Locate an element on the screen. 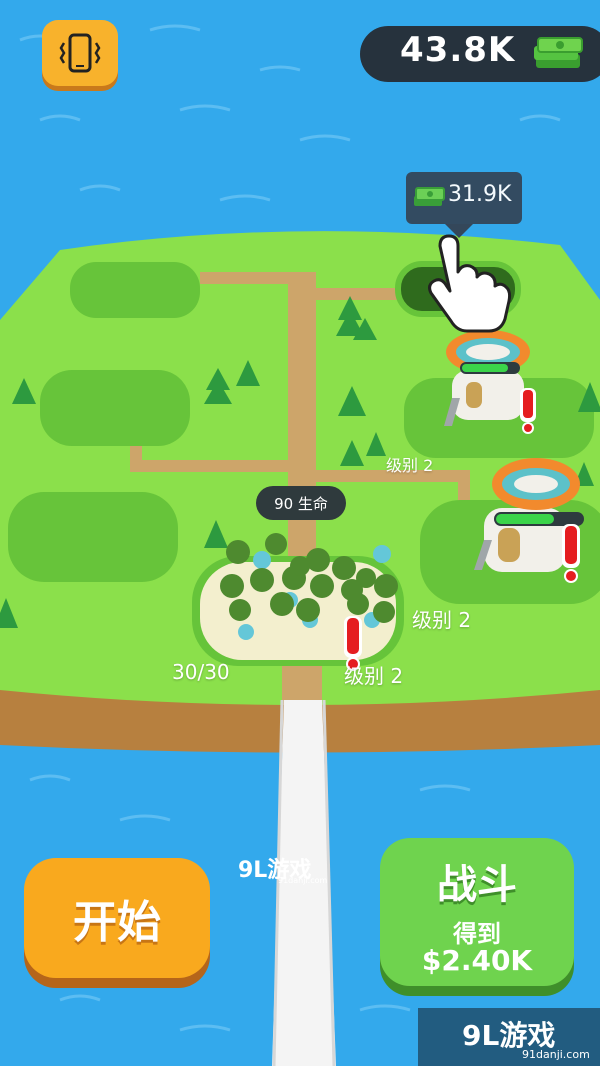  plot-price-bubble: 31.9K is located at coordinates (464, 198).